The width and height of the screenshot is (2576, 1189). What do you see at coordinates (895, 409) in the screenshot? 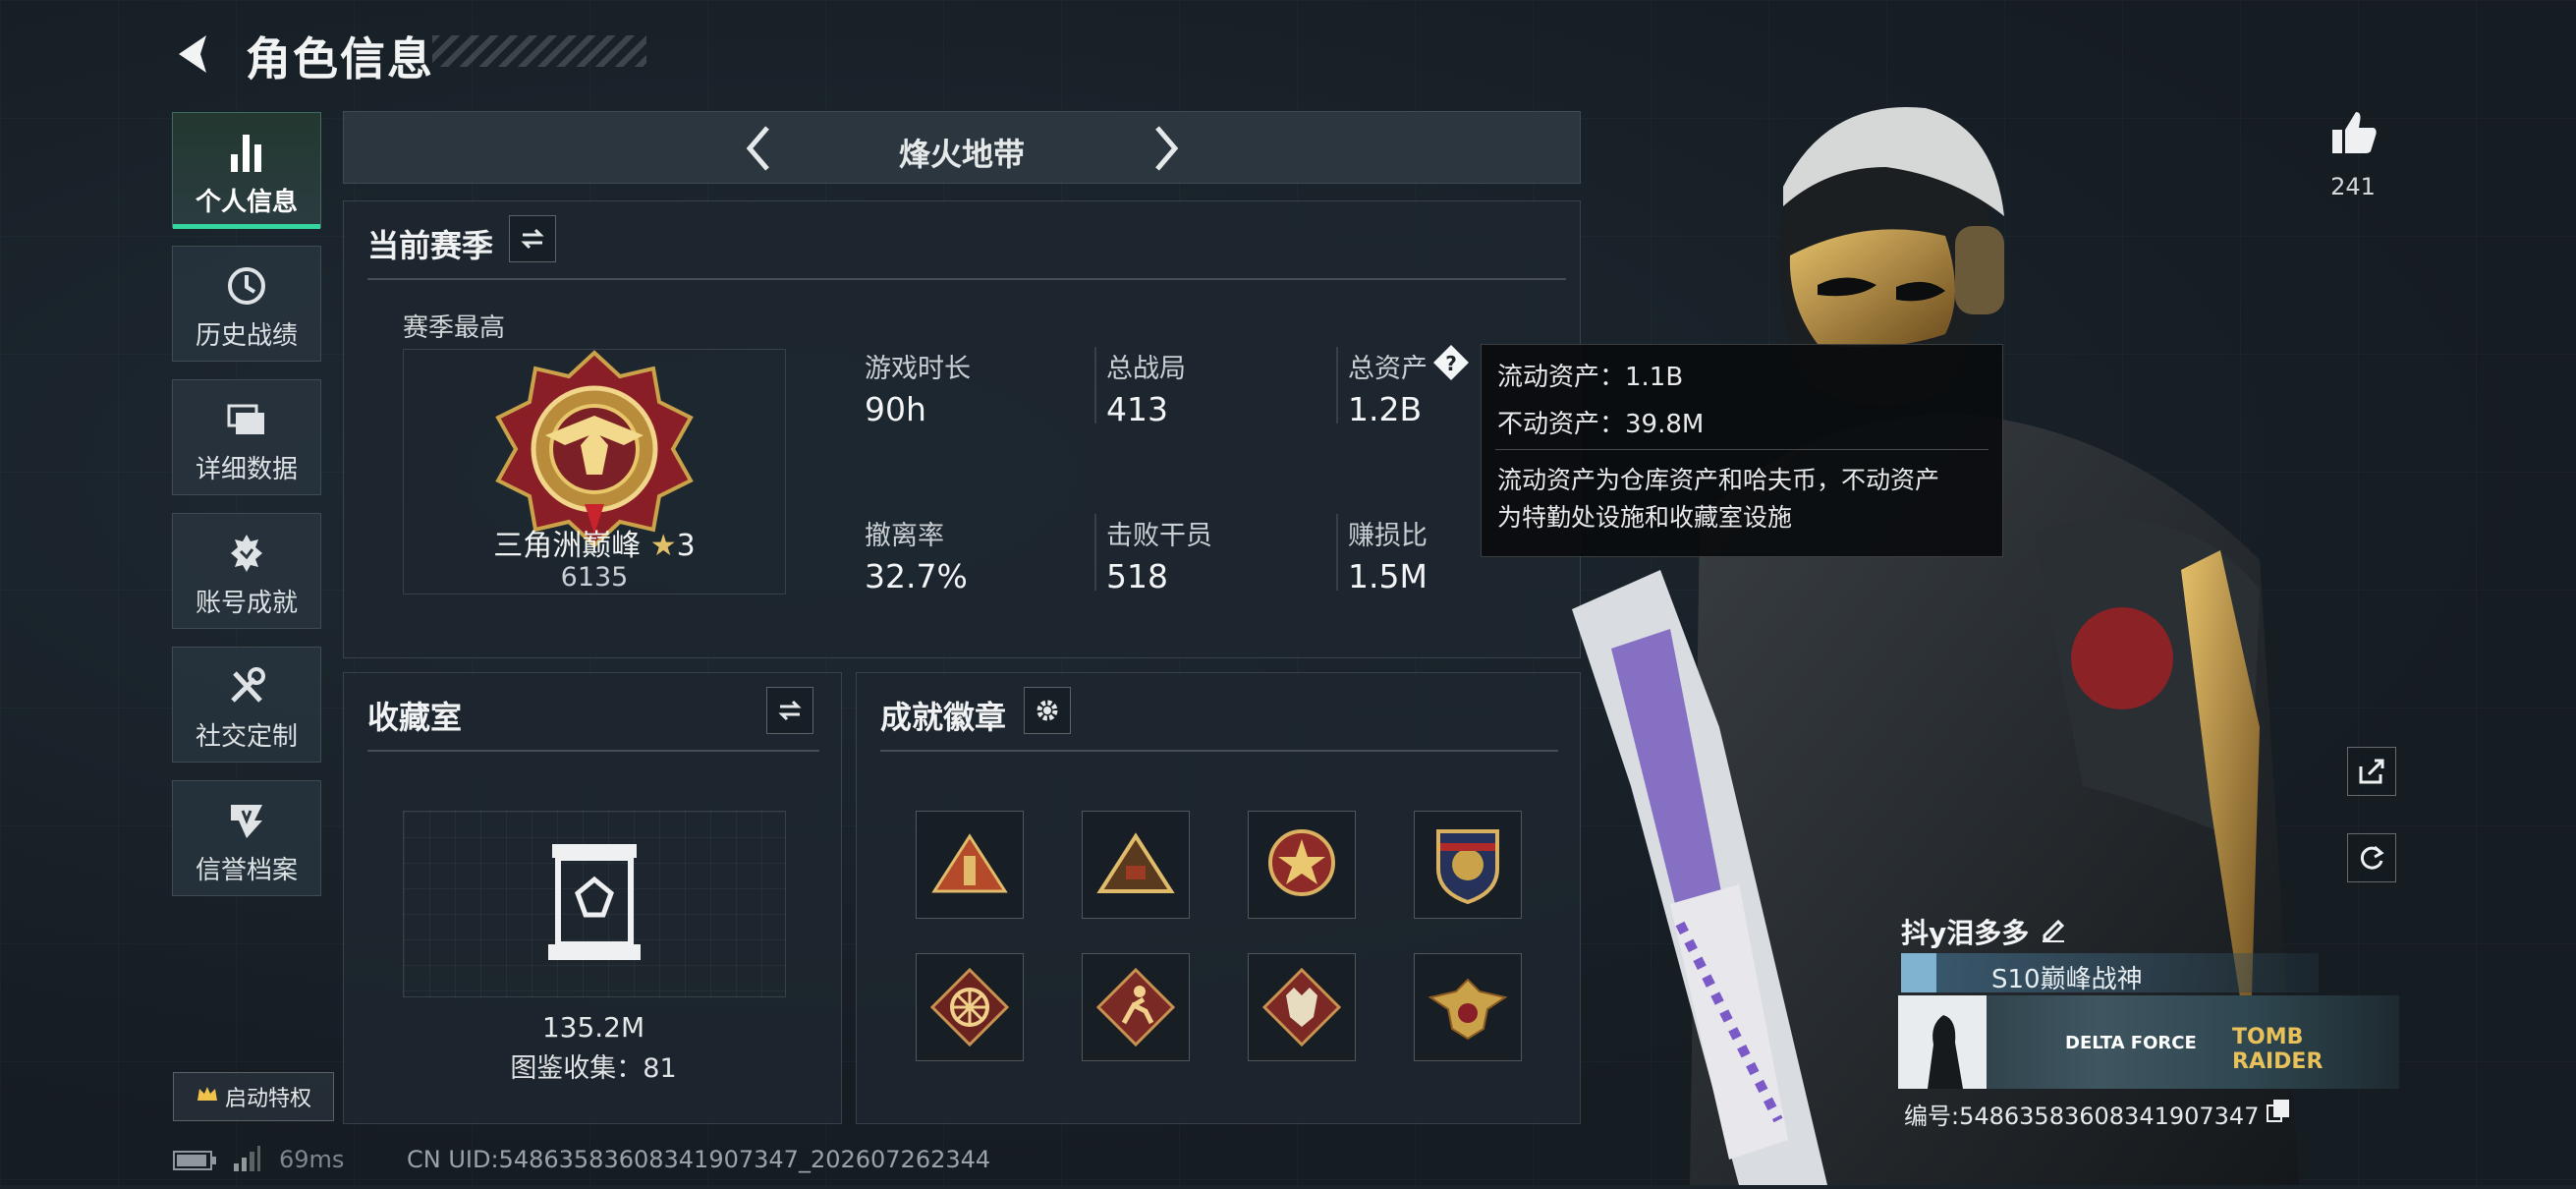
I see `stat-value: 90h` at bounding box center [895, 409].